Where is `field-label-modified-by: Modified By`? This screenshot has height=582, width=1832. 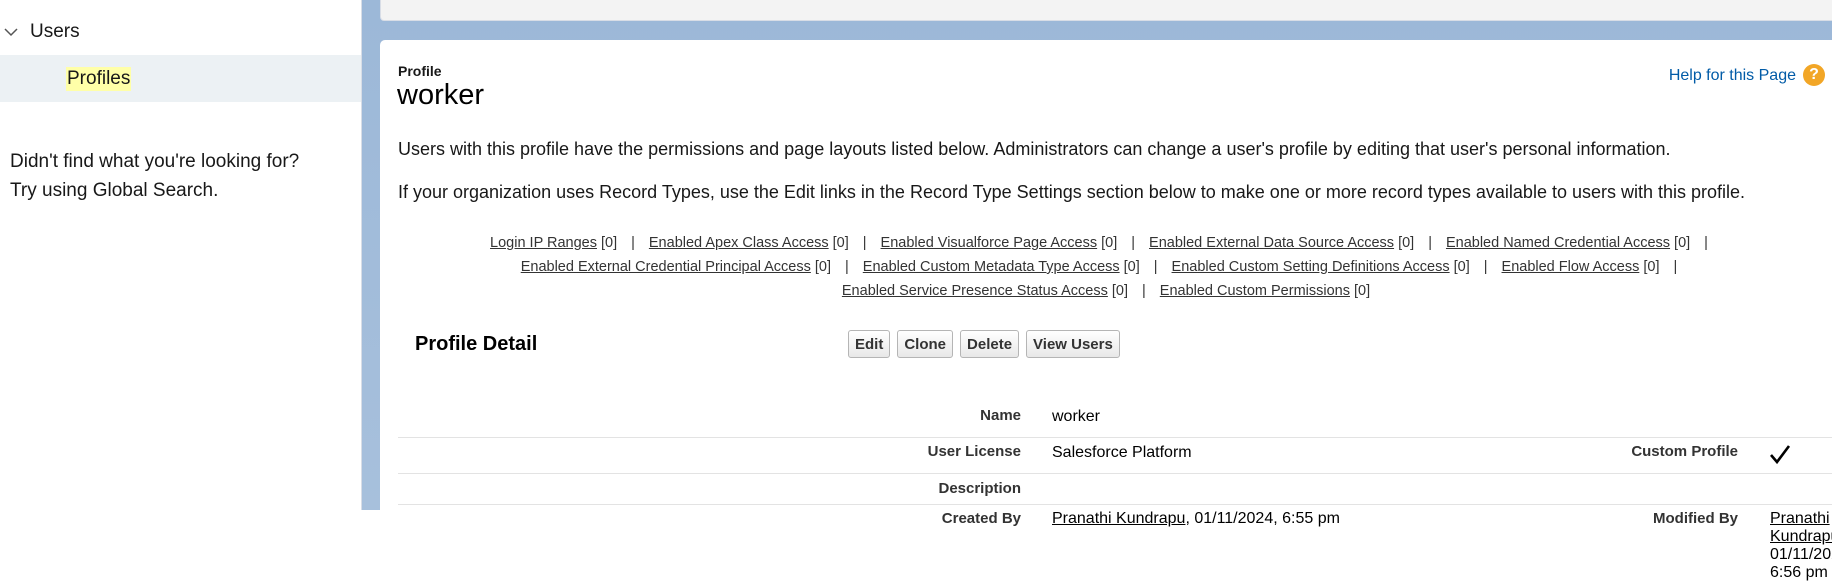 field-label-modified-by: Modified By is located at coordinates (1695, 518).